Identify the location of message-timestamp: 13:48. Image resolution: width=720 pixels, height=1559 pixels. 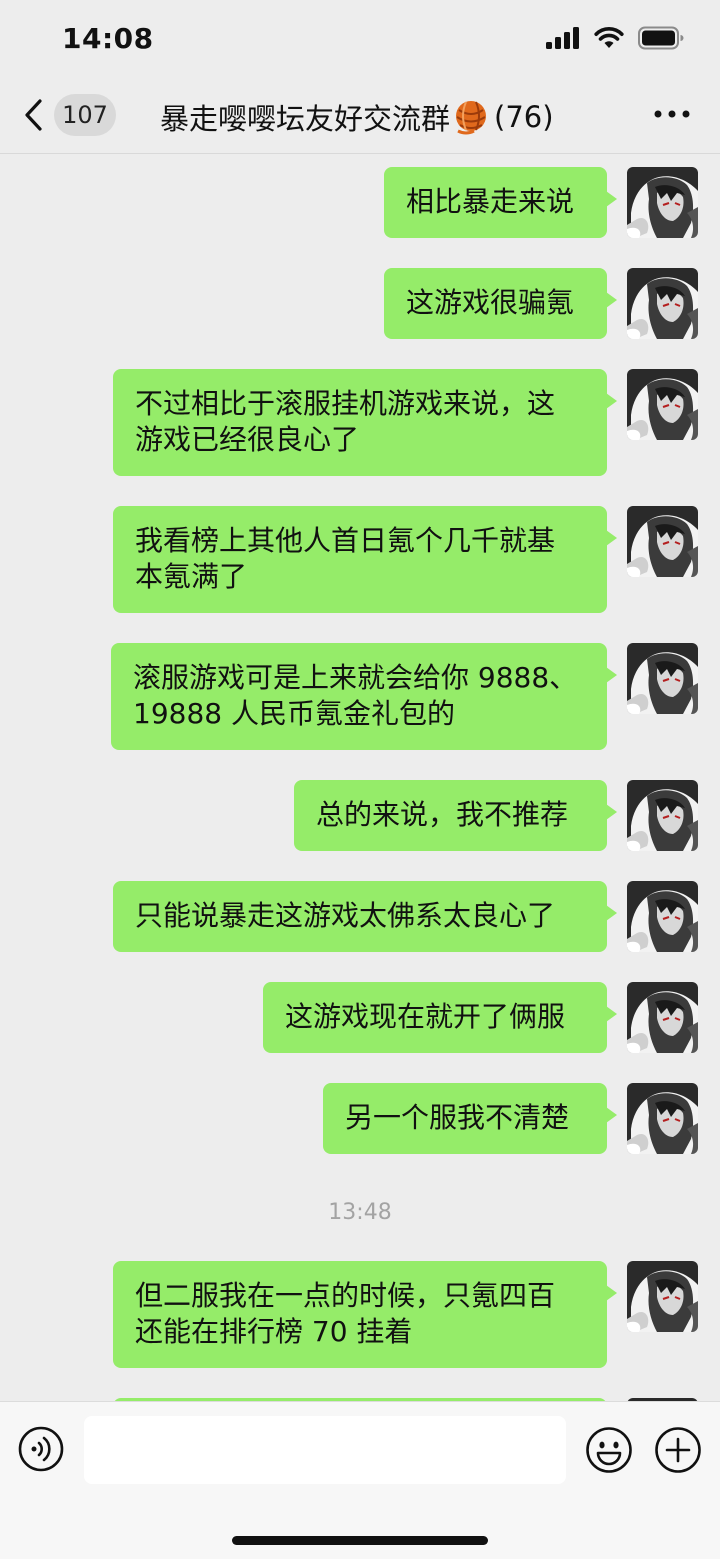
(360, 1212).